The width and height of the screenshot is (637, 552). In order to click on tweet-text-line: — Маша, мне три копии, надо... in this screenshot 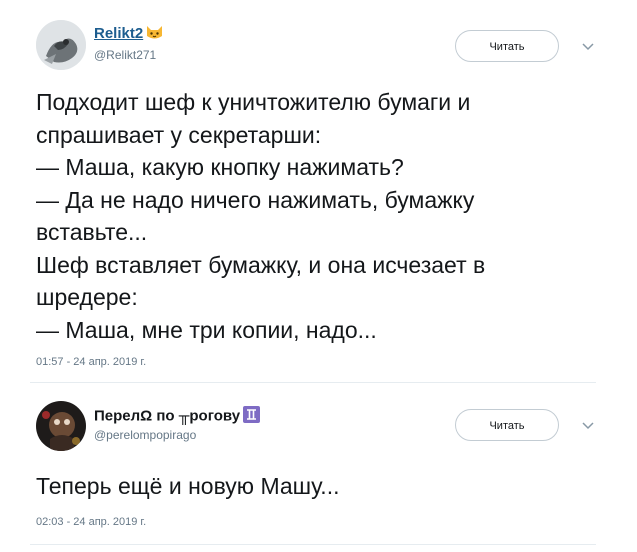, I will do `click(206, 329)`.